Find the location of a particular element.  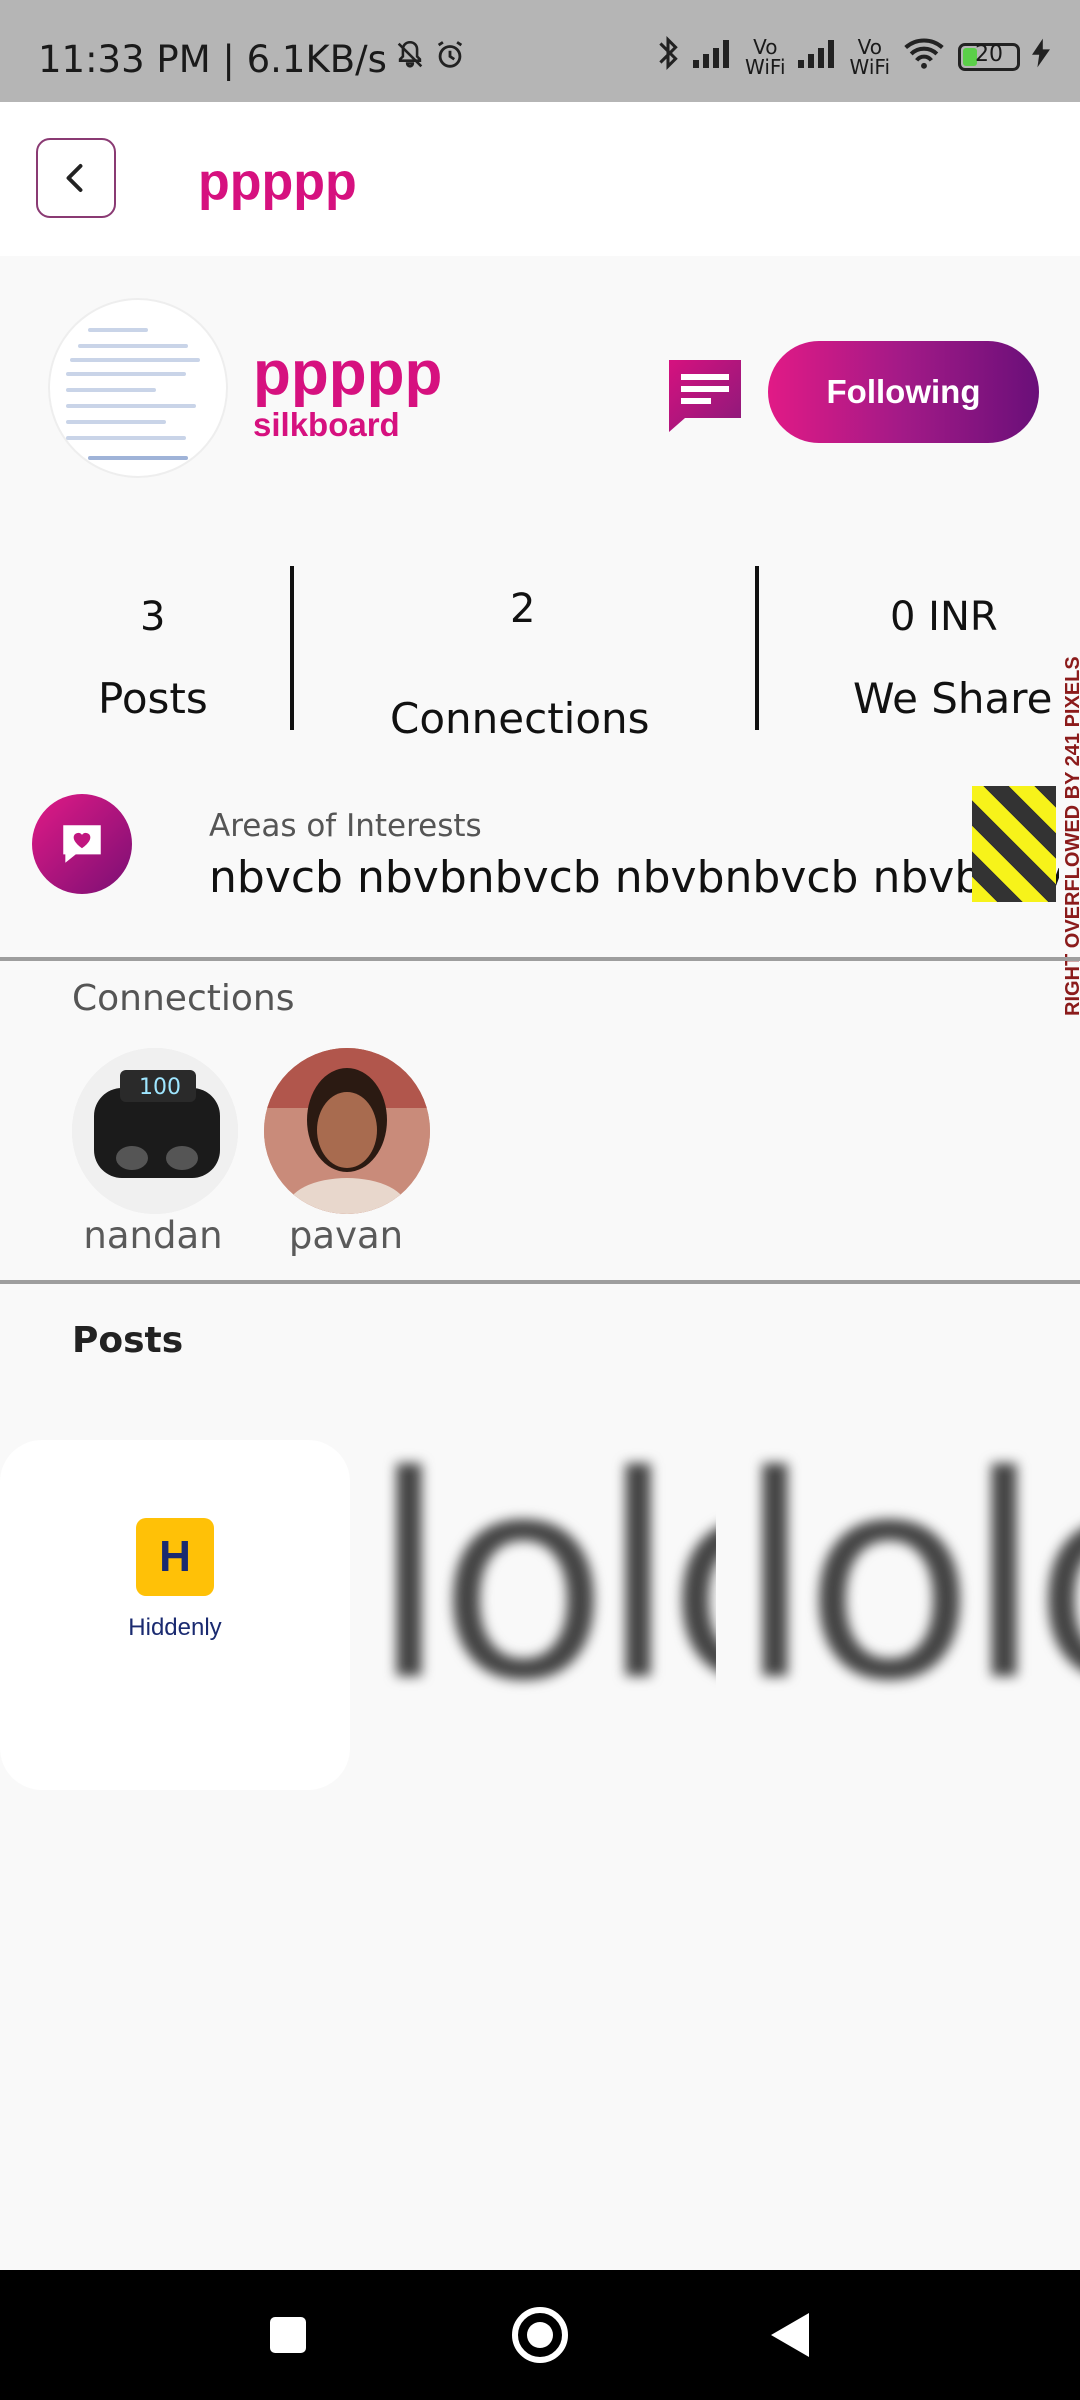

vowifi-top: Vo is located at coordinates (765, 47).